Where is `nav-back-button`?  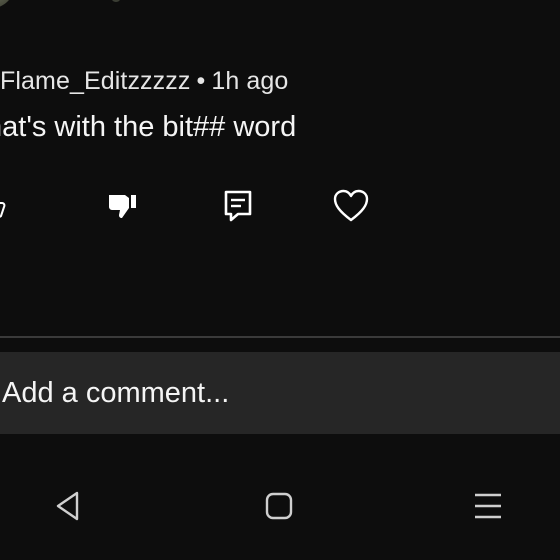
nav-back-button is located at coordinates (68, 506).